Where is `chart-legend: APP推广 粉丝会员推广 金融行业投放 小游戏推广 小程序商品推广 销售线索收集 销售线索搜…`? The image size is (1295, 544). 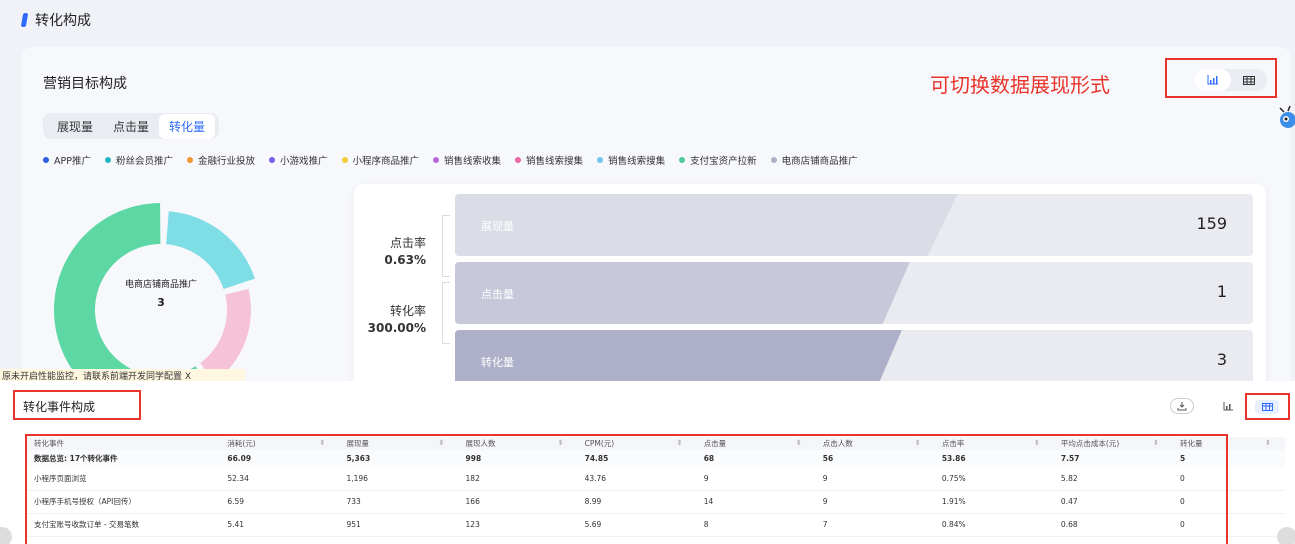
chart-legend: APP推广 粉丝会员推广 金融行业投放 小游戏推广 小程序商品推广 销售线索收集 销售线索搜… is located at coordinates (450, 160).